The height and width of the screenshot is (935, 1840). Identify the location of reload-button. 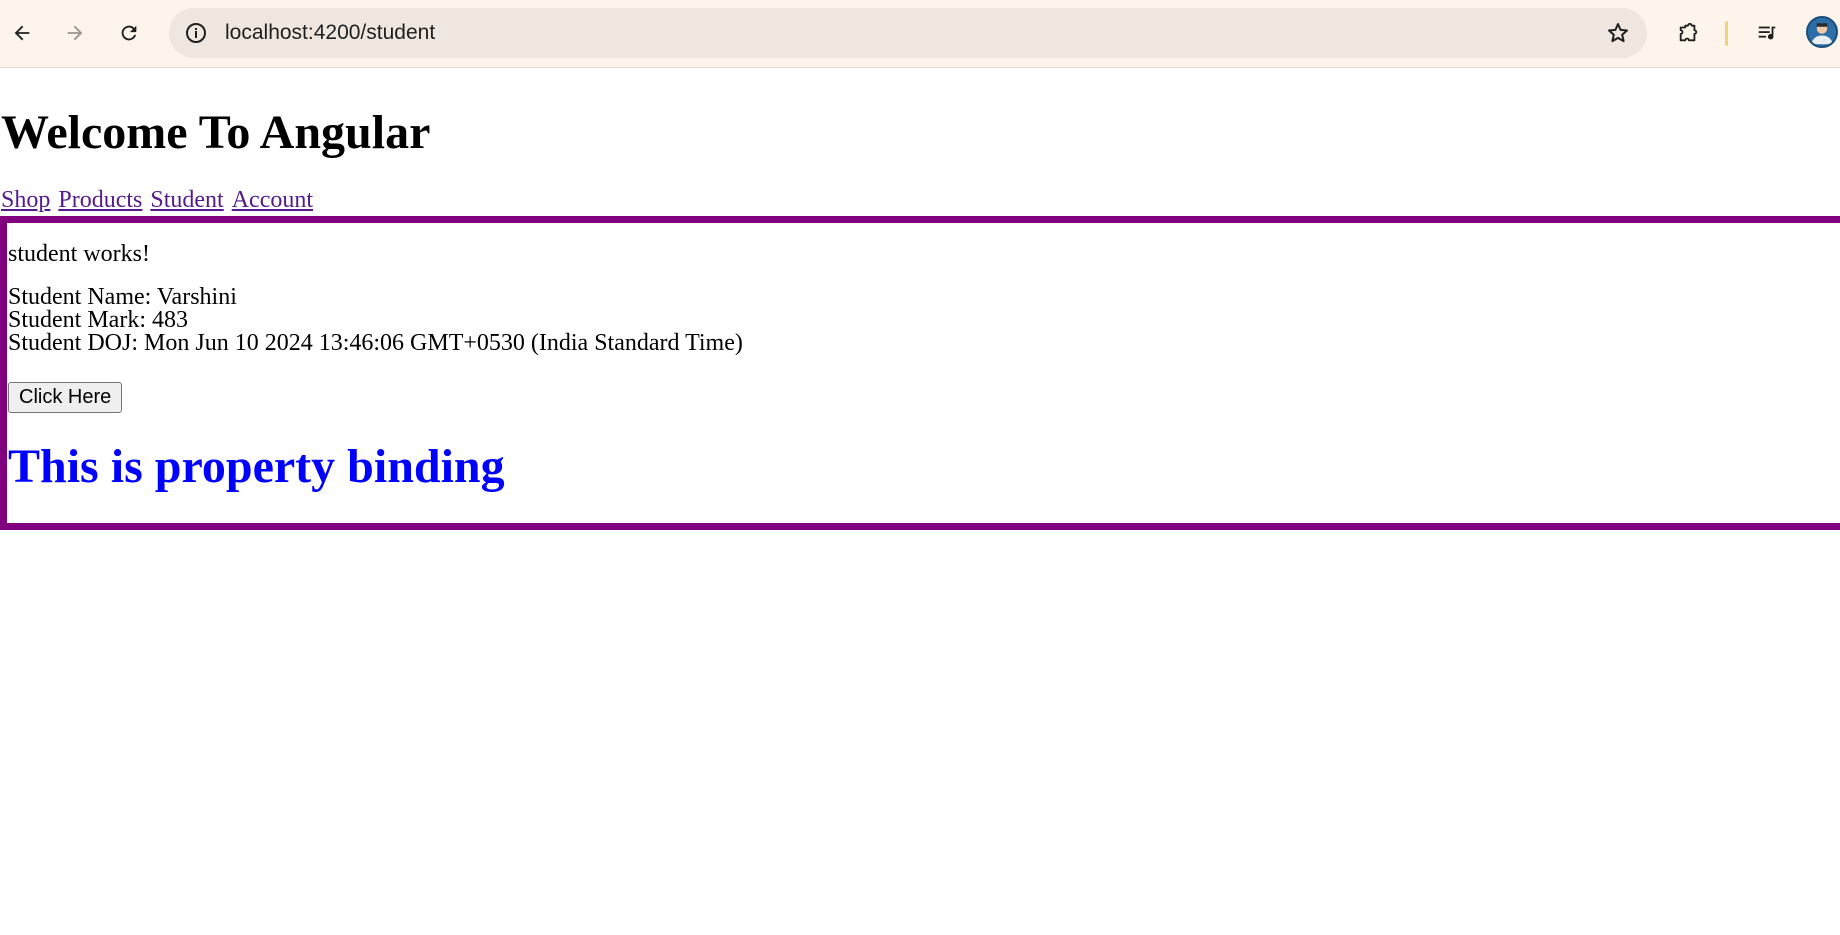
(129, 33).